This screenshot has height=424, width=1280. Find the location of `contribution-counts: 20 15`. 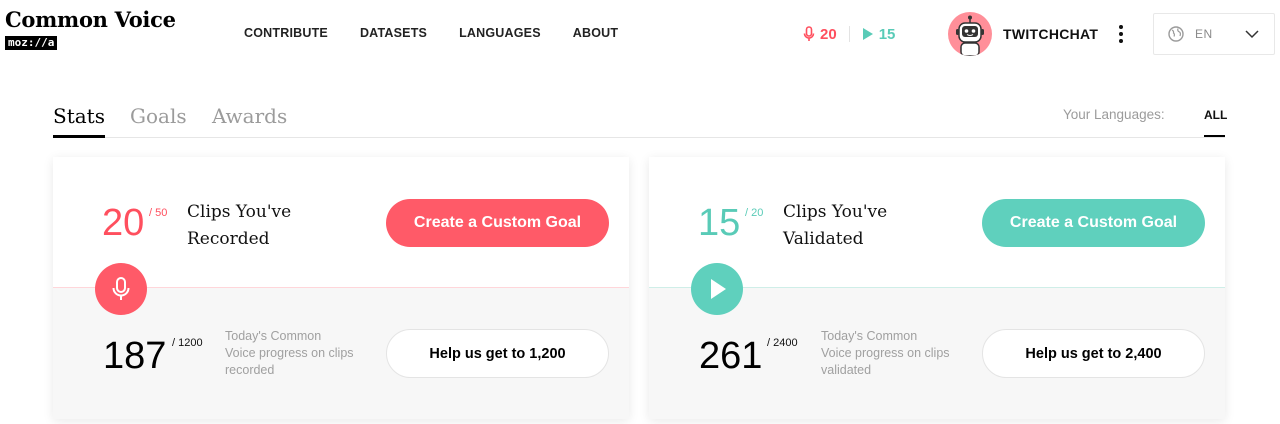

contribution-counts: 20 15 is located at coordinates (849, 34).